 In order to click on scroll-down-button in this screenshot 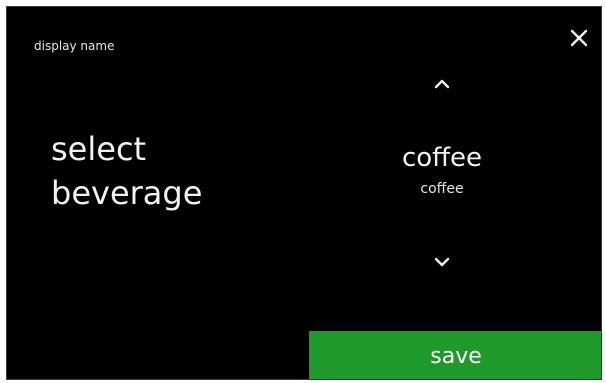, I will do `click(442, 262)`.